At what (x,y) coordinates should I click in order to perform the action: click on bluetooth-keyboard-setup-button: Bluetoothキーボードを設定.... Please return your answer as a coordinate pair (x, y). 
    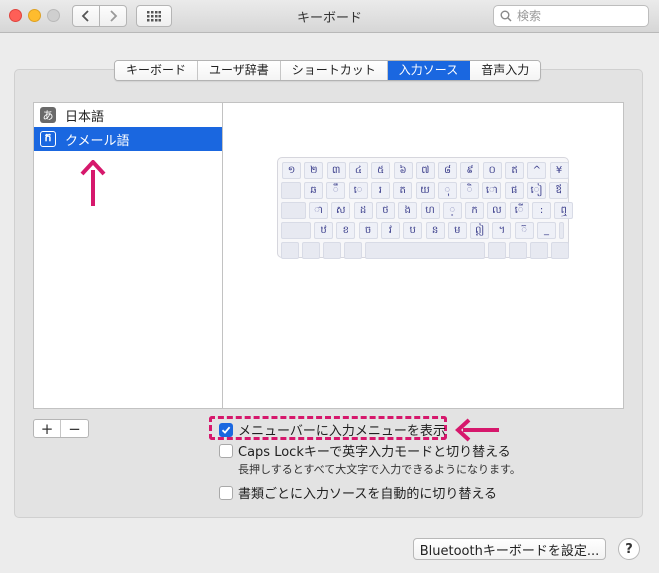
    Looking at the image, I should click on (509, 549).